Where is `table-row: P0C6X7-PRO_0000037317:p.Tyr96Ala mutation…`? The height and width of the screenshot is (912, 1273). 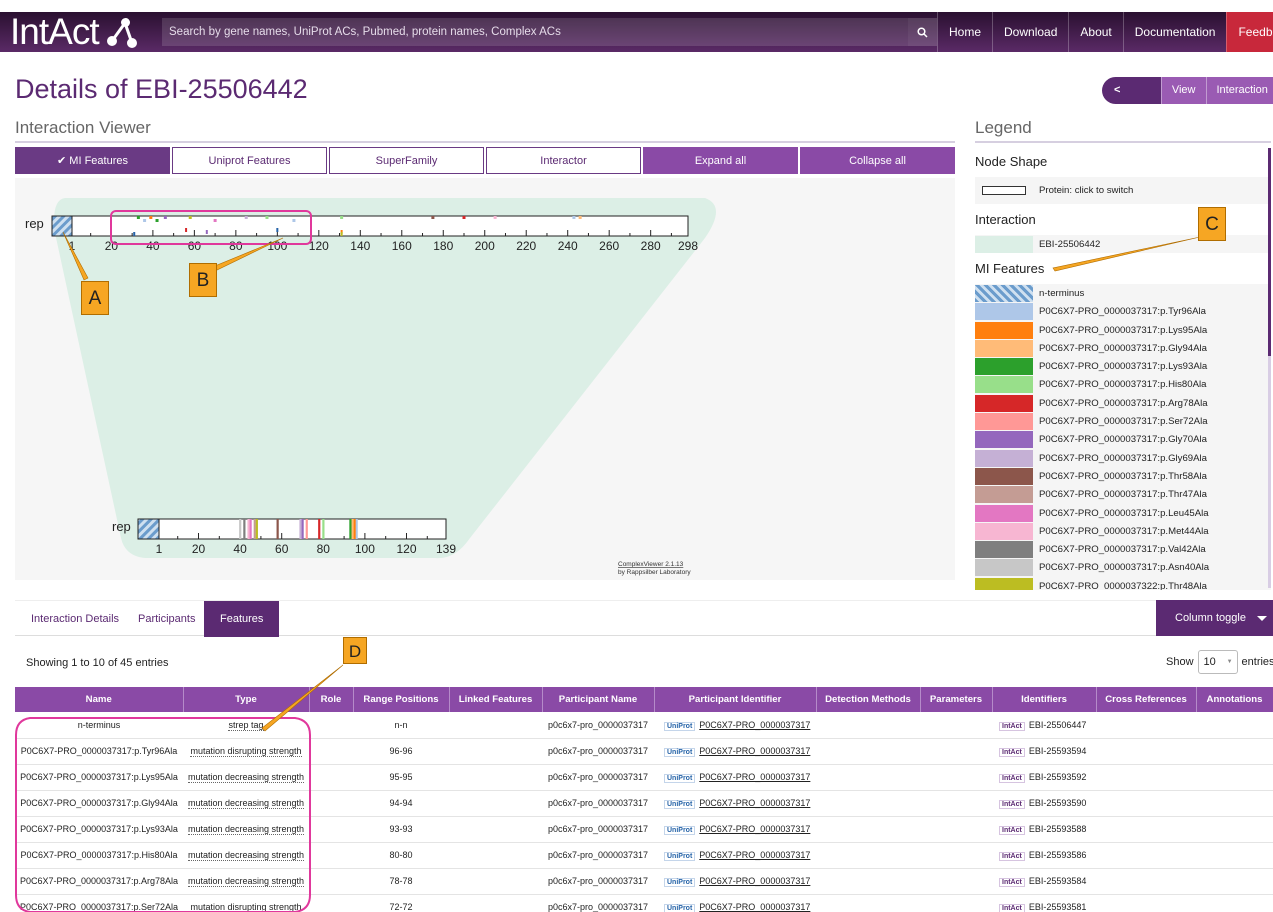 table-row: P0C6X7-PRO_0000037317:p.Tyr96Ala mutation… is located at coordinates (644, 751).